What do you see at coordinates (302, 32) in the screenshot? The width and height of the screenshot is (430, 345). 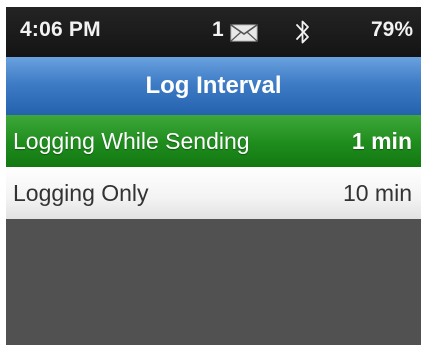 I see `bluetooth-icon` at bounding box center [302, 32].